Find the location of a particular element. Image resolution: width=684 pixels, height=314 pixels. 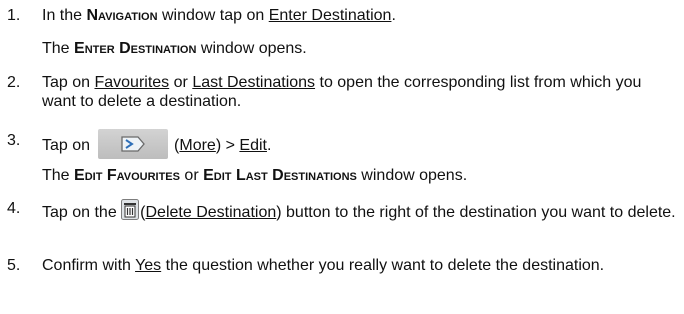

more-arrow-icon is located at coordinates (133, 144).